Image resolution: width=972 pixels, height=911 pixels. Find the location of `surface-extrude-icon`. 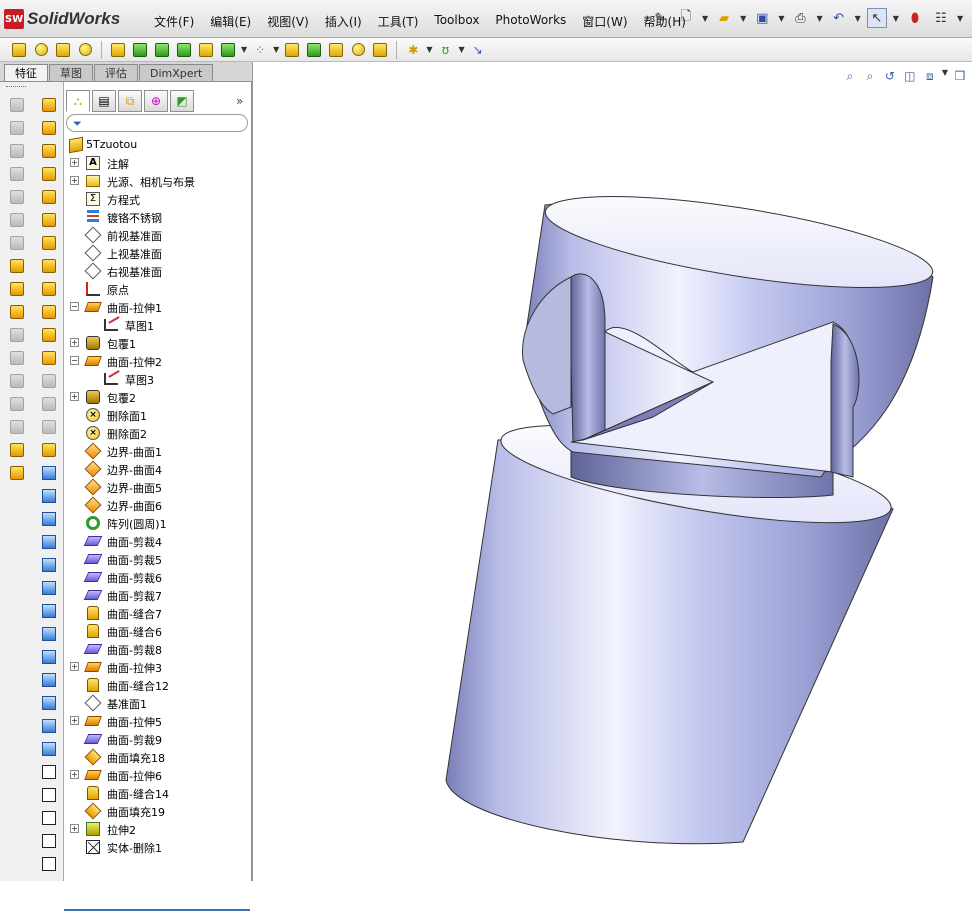

surface-extrude-icon is located at coordinates (49, 105).